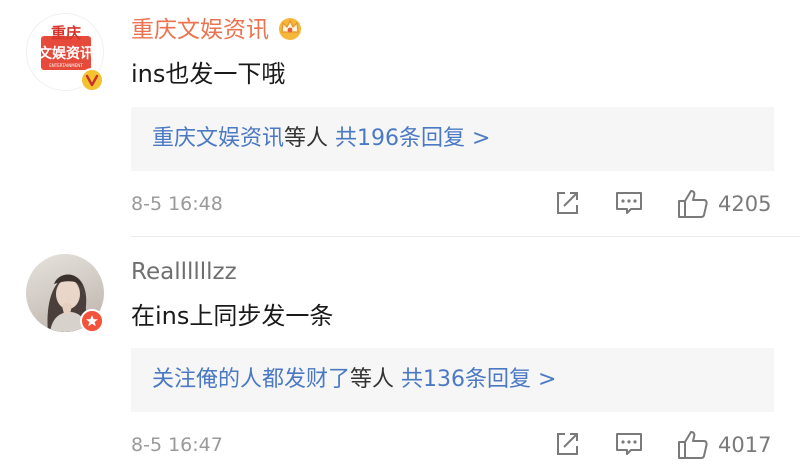 This screenshot has width=800, height=474. What do you see at coordinates (66, 33) in the screenshot?
I see `svg-text: 重庆` at bounding box center [66, 33].